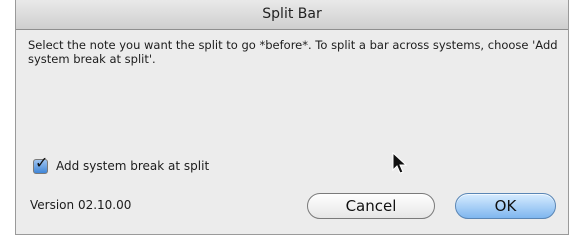  I want to click on add-system-break-label: Add system break at split, so click(132, 166).